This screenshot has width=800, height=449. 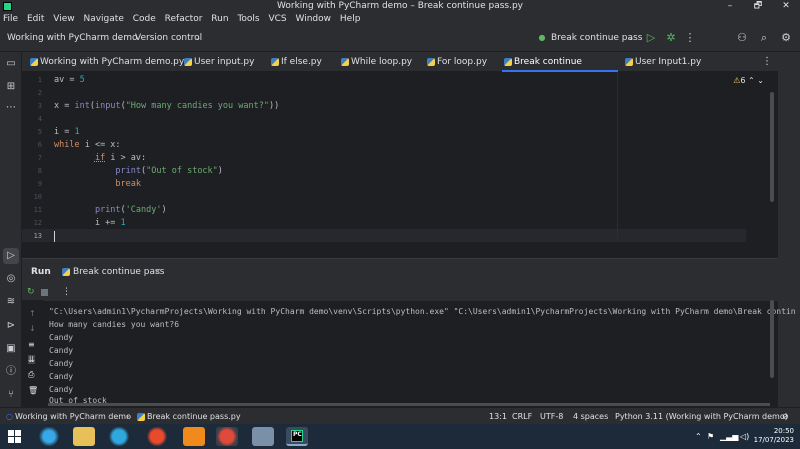 I want to click on run-icon: ▷, so click(x=651, y=38).